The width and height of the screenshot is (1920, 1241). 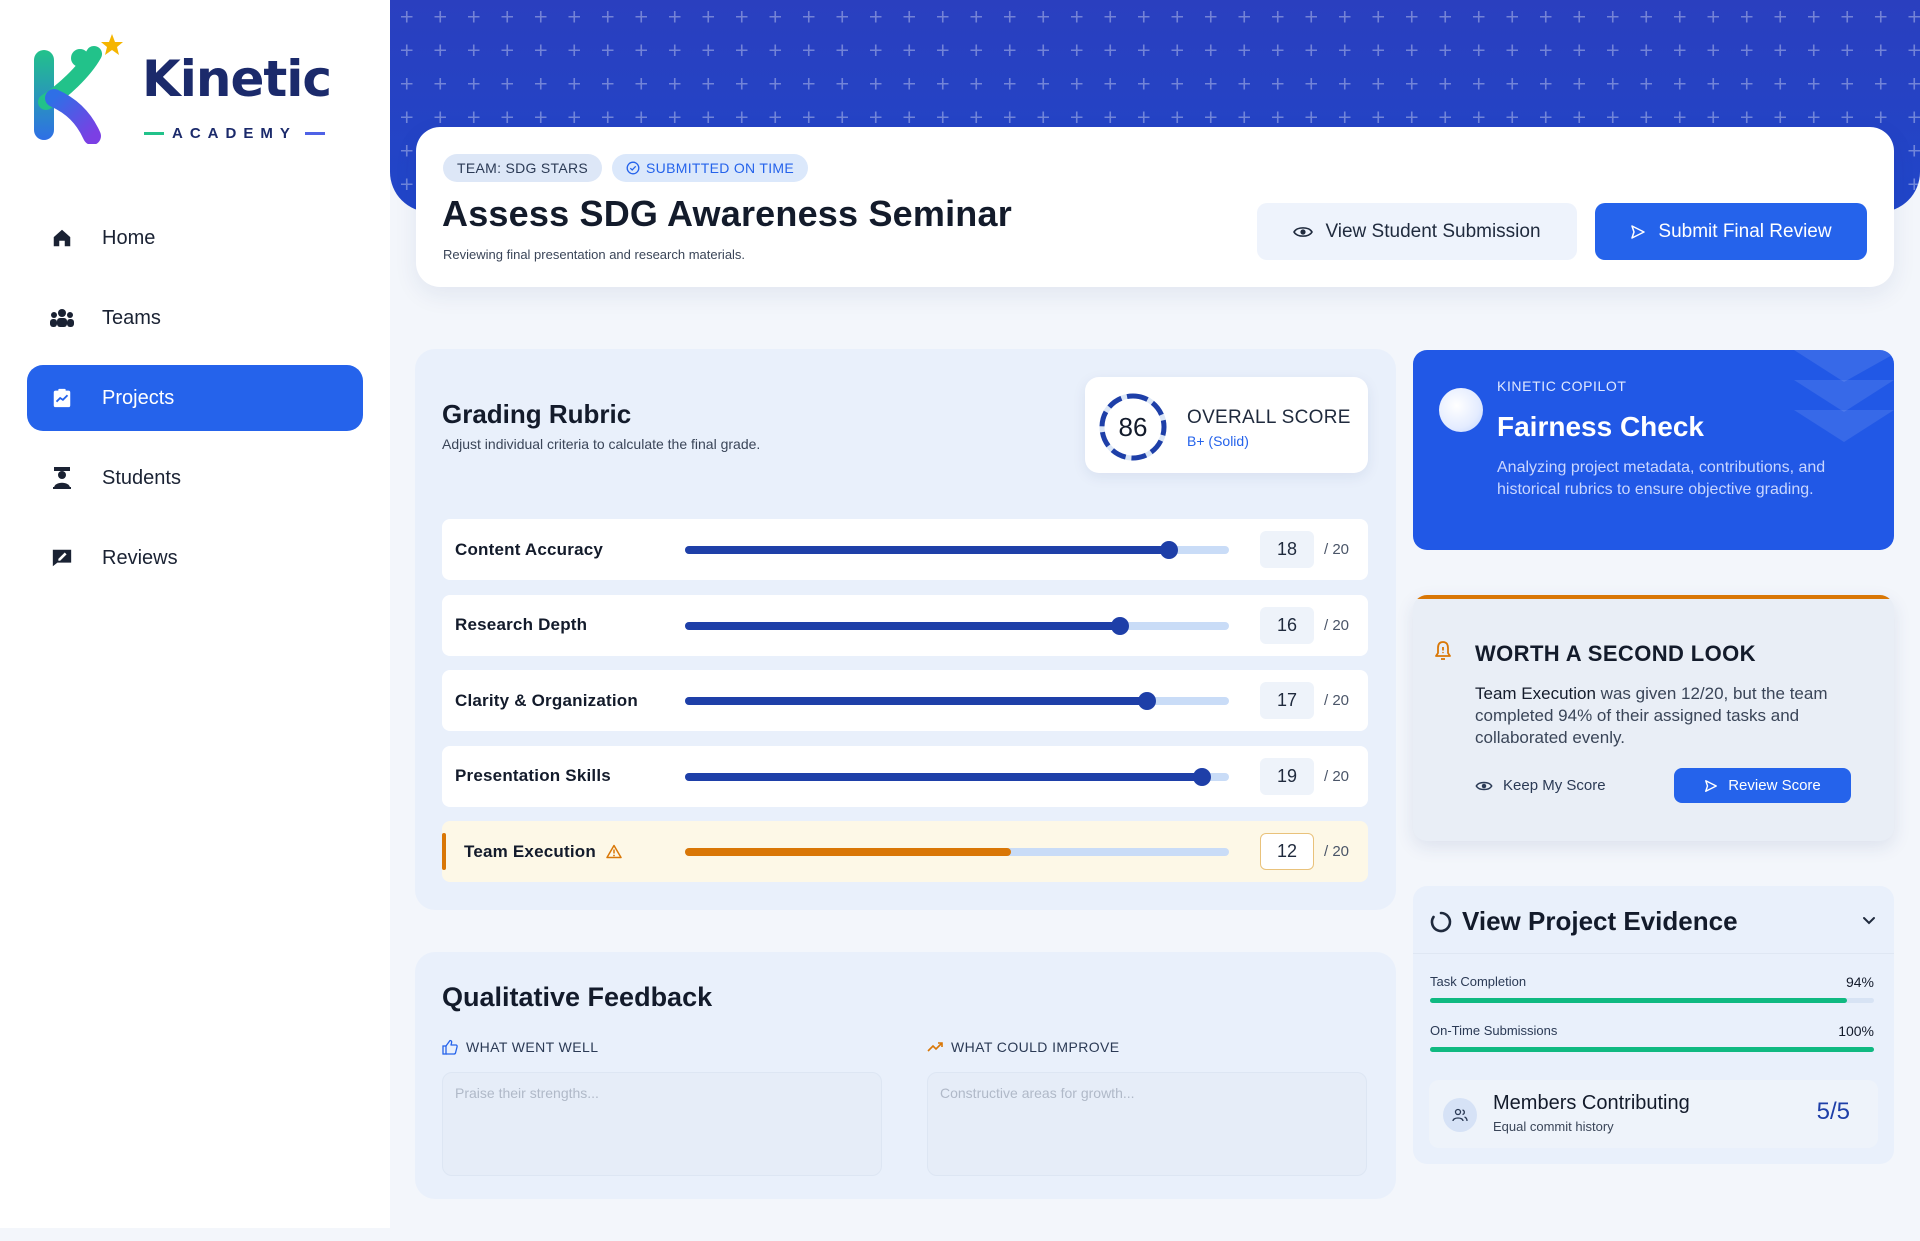 I want to click on nav-item-students: Students, so click(x=195, y=478).